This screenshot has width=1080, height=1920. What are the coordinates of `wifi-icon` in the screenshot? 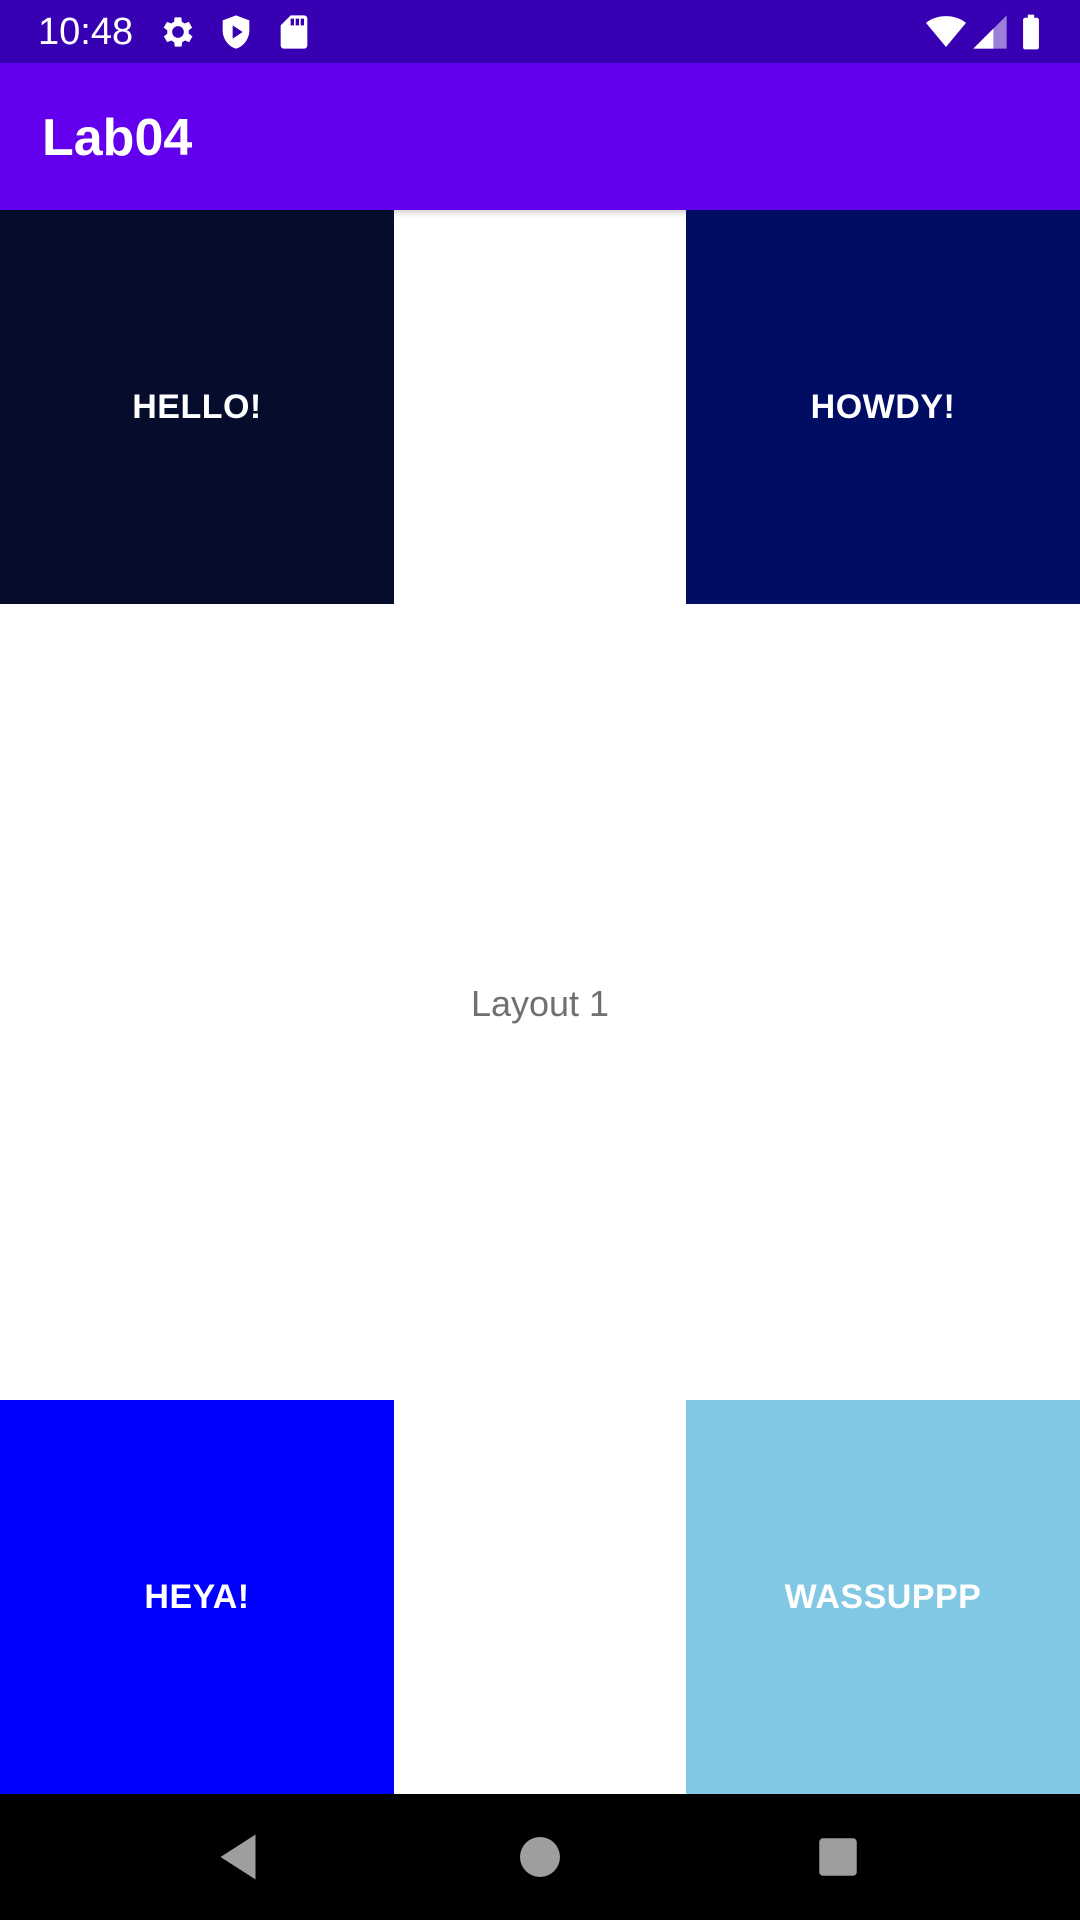 It's located at (946, 32).